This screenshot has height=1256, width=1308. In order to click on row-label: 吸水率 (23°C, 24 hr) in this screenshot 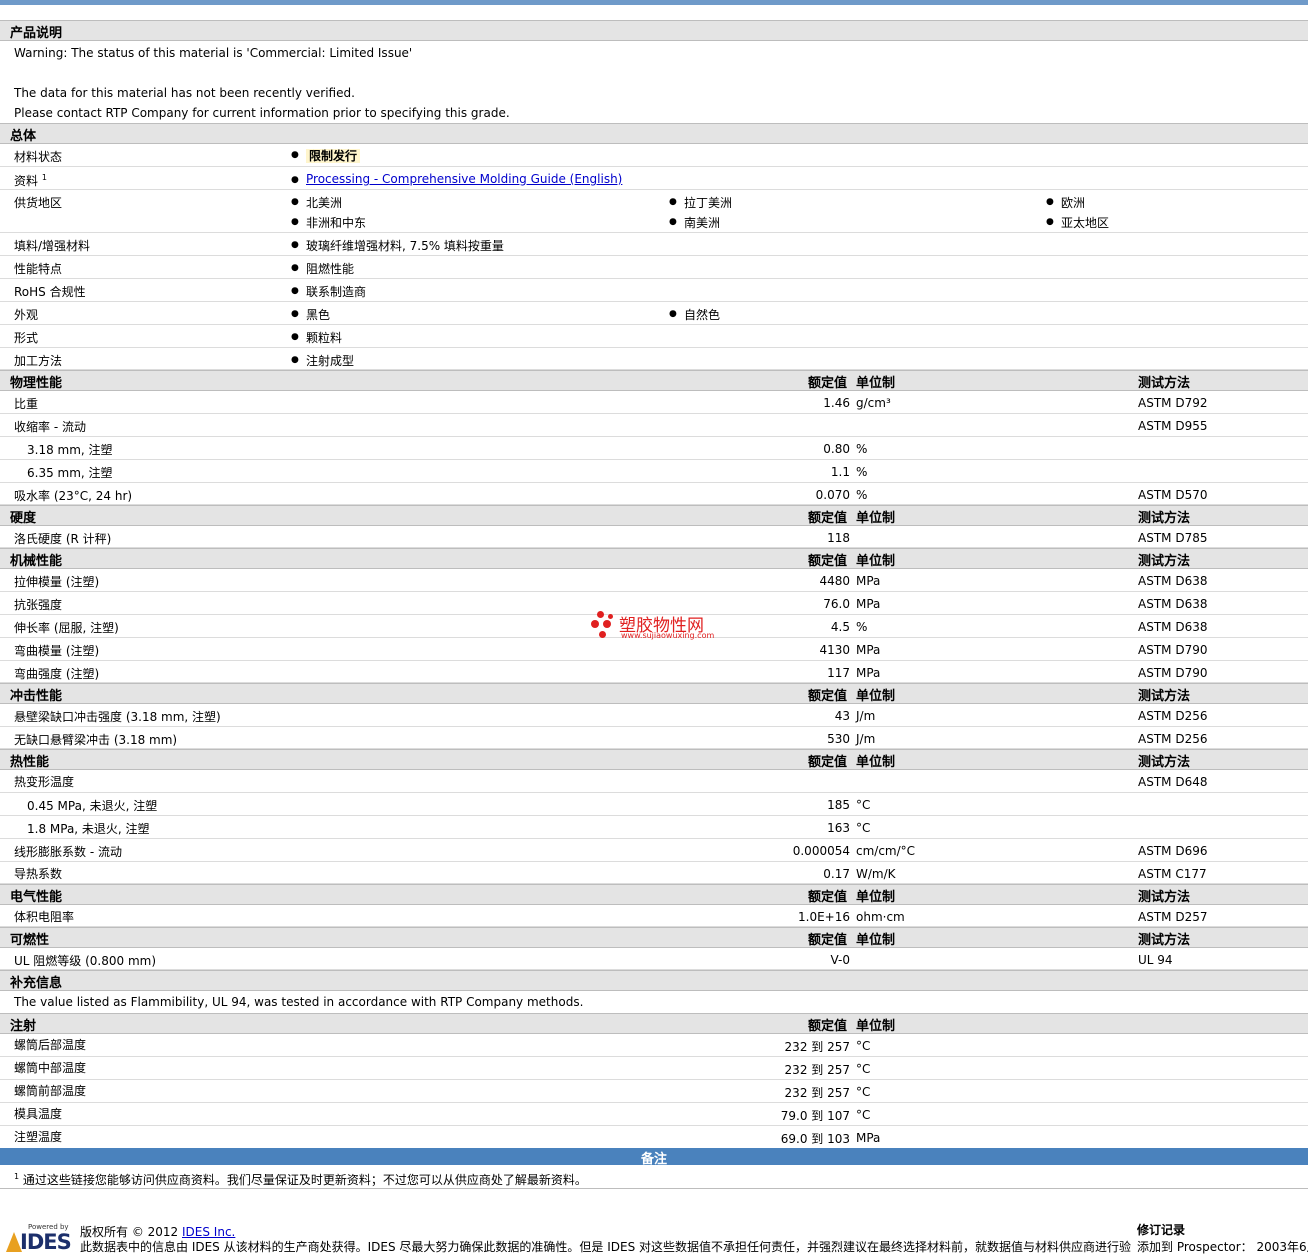, I will do `click(73, 496)`.